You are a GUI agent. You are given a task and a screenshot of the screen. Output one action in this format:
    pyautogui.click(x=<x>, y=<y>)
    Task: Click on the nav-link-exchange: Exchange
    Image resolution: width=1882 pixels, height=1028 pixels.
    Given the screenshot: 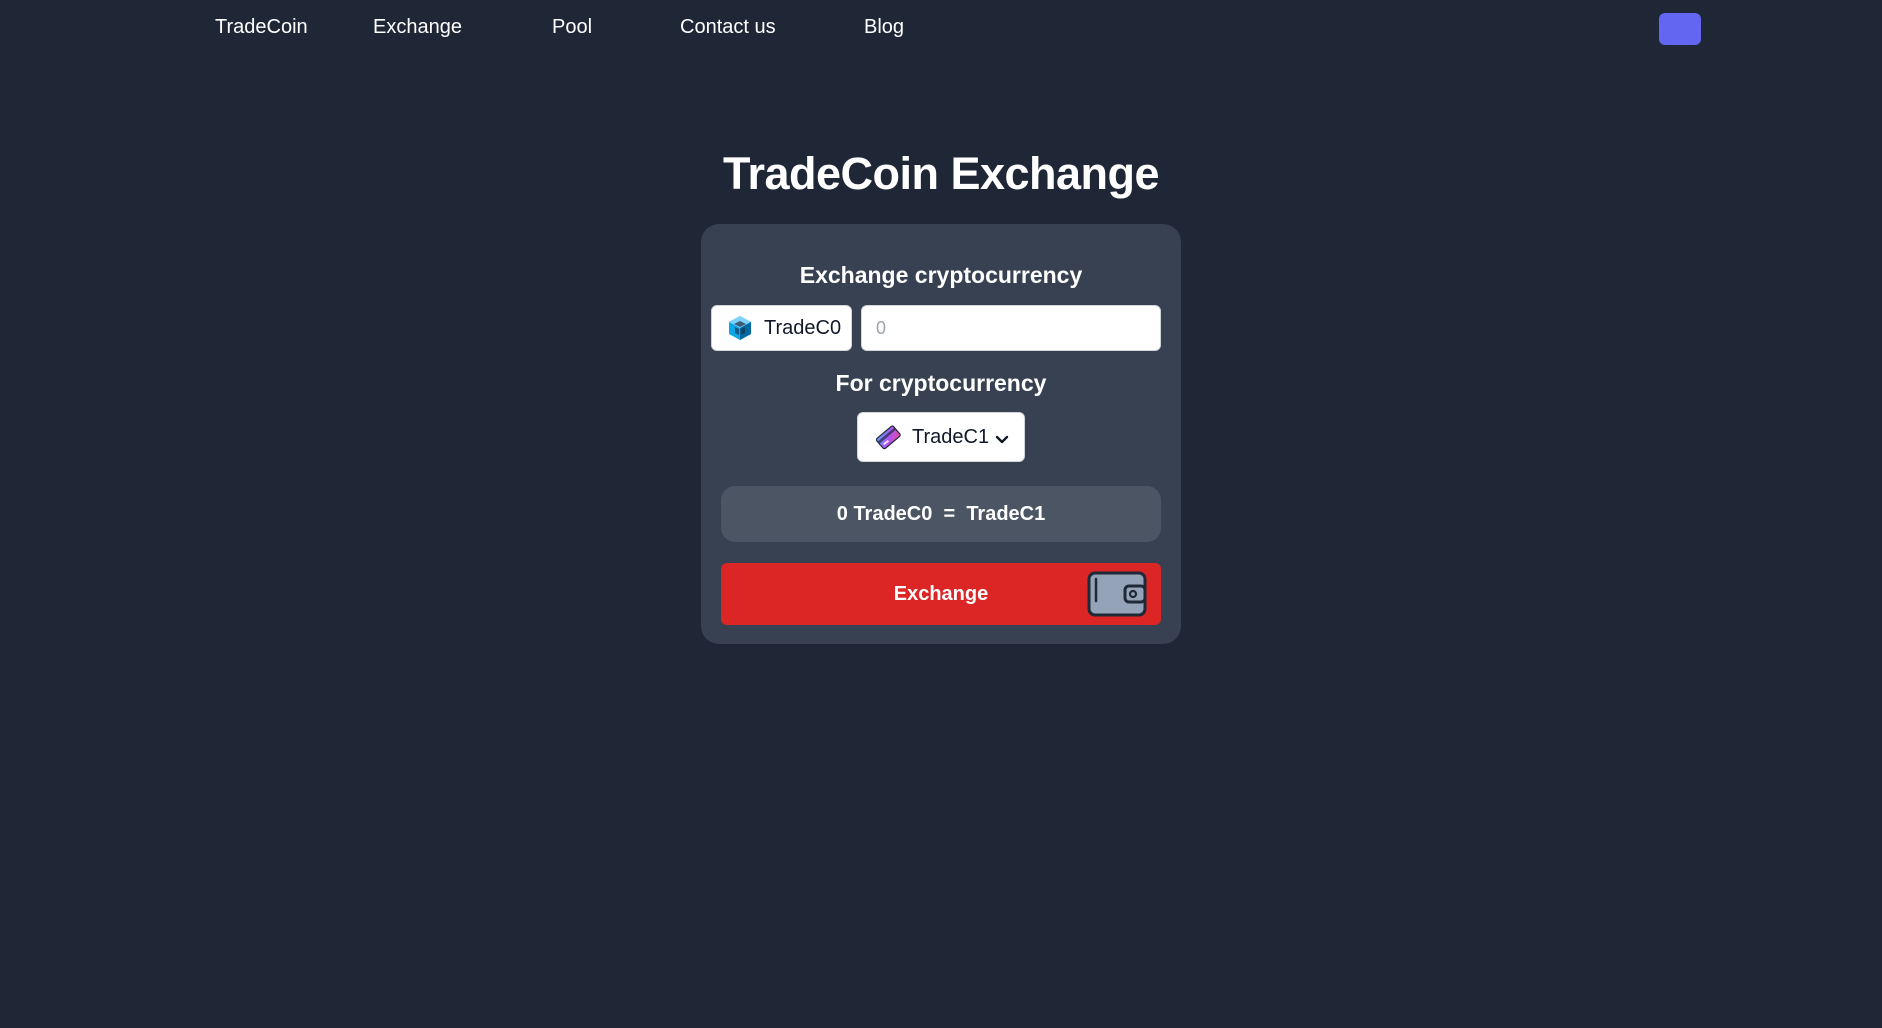 What is the action you would take?
    pyautogui.click(x=417, y=27)
    